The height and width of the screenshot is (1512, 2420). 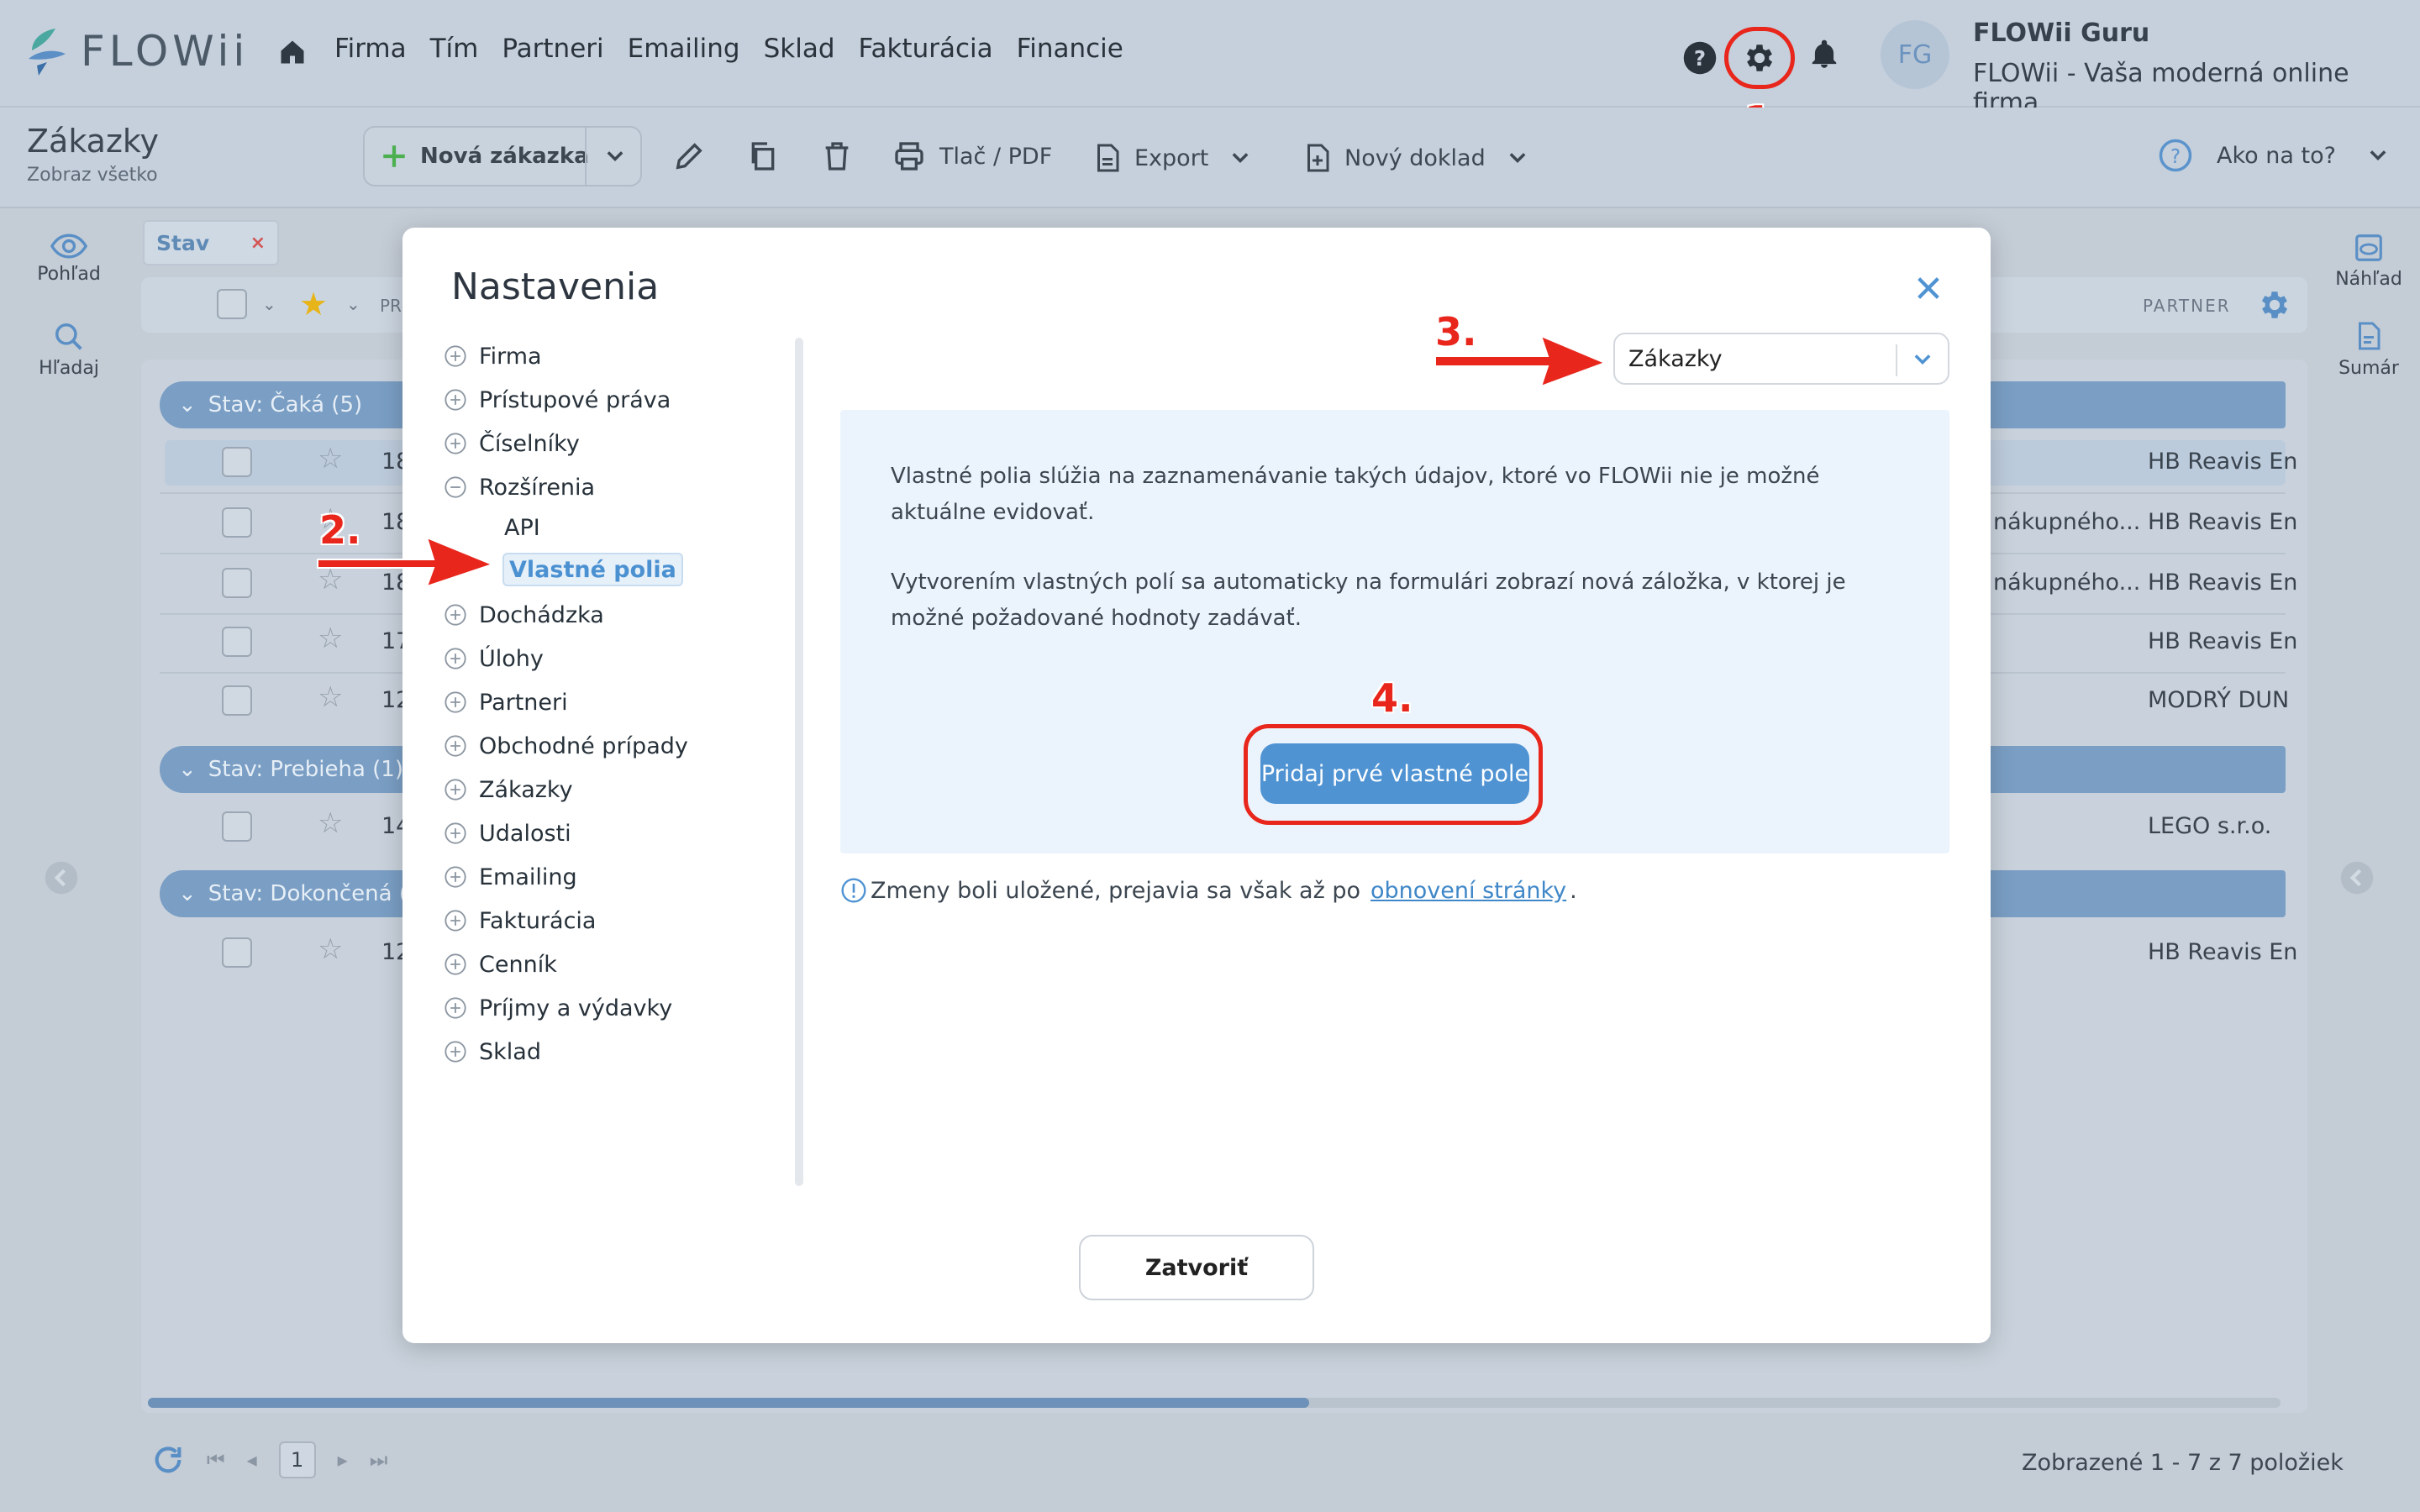 I want to click on print-label: Tlač / PDF, so click(x=996, y=156).